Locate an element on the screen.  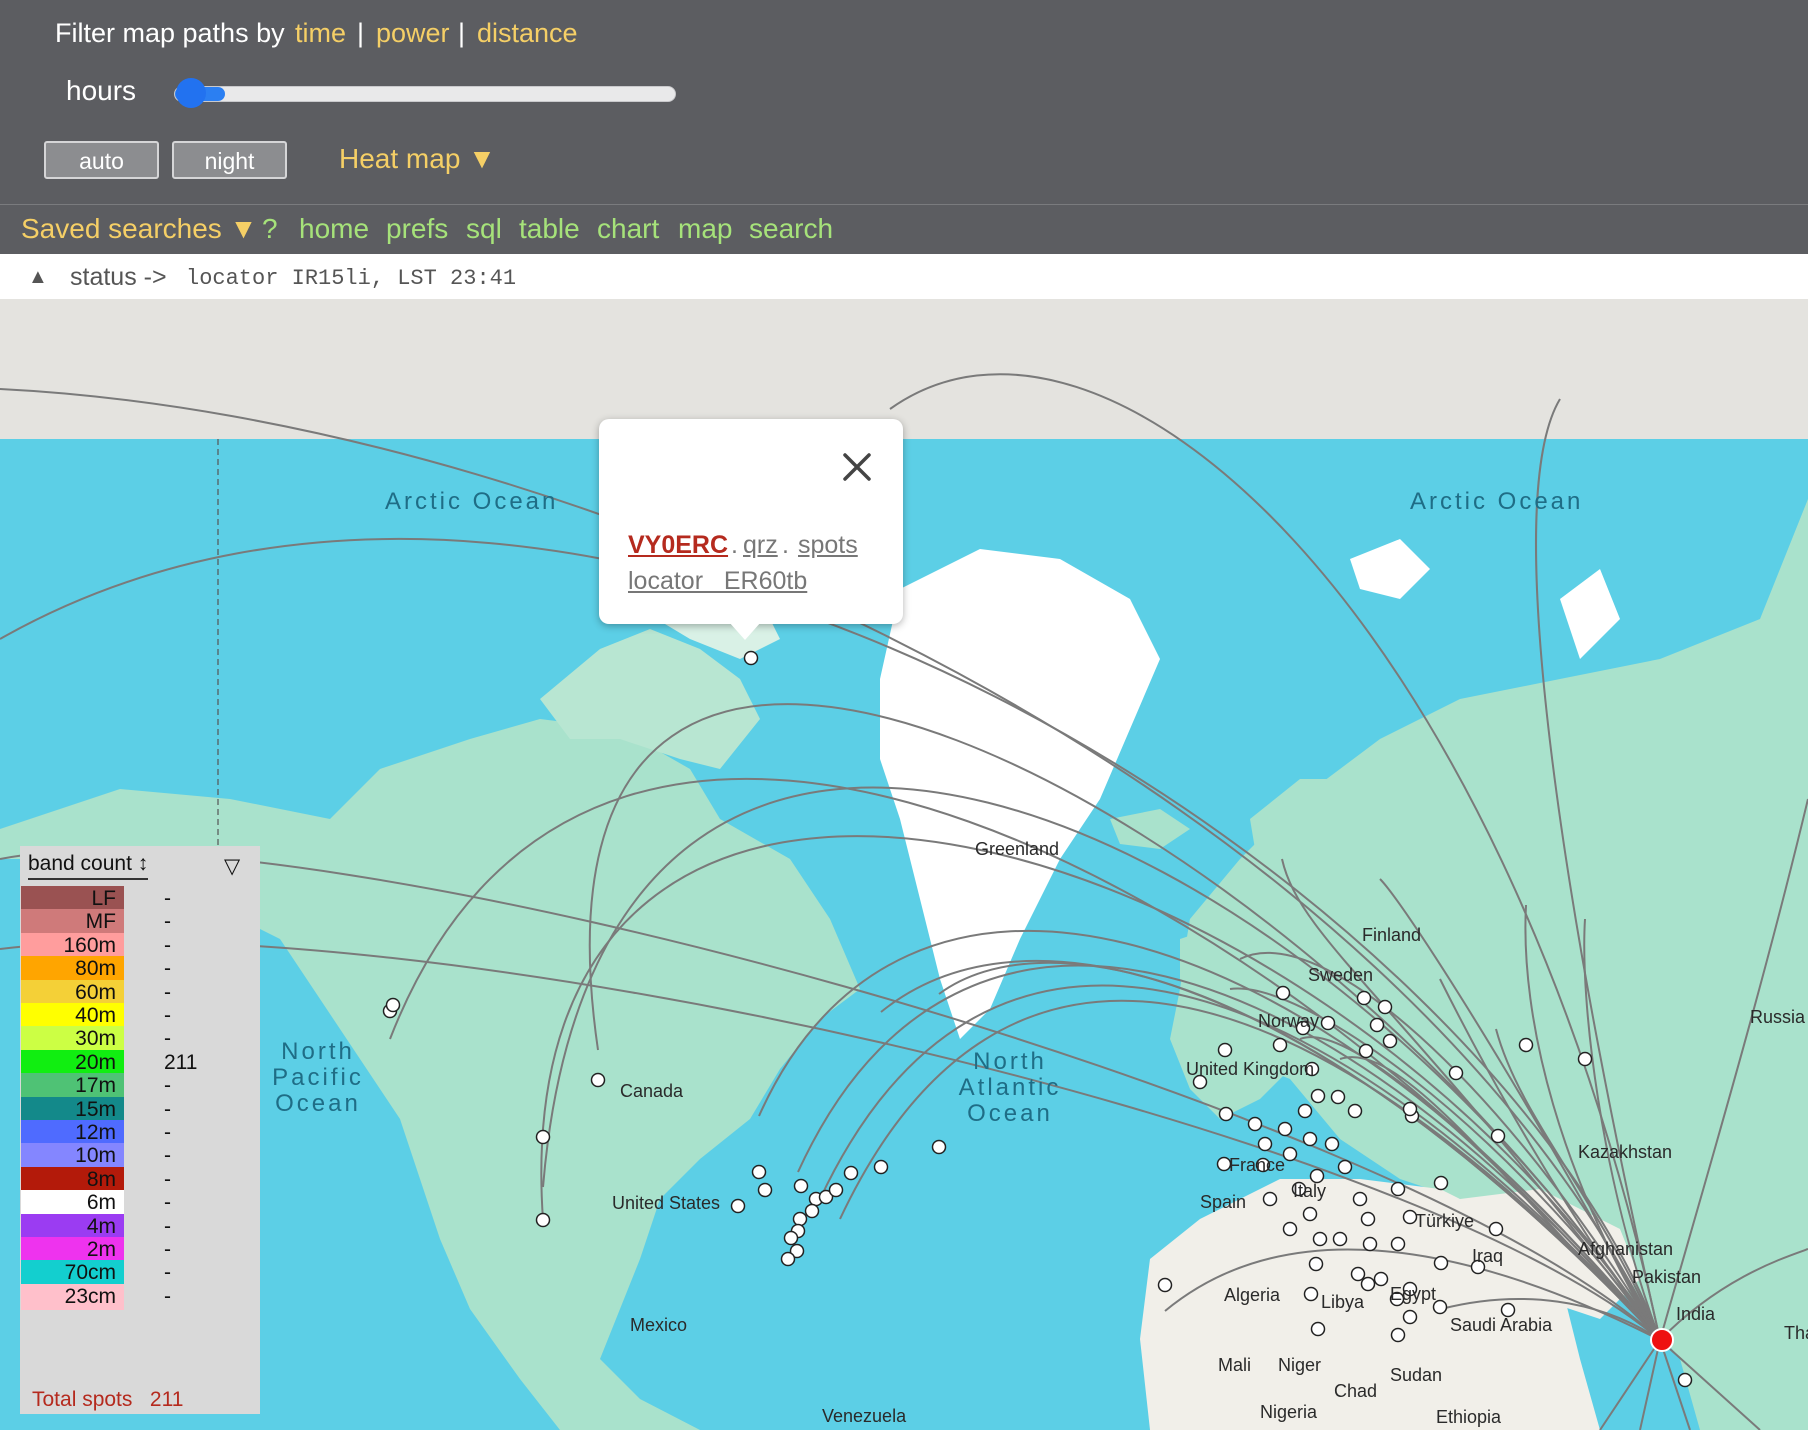
nav-search-link: search is located at coordinates (791, 229).